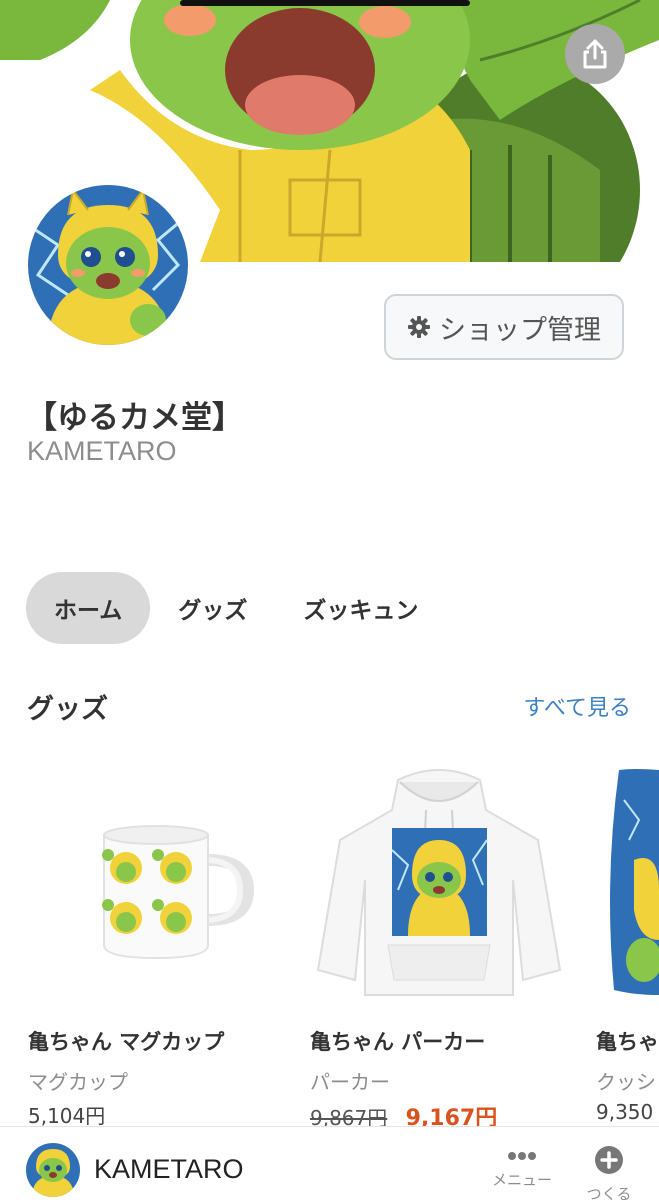 The image size is (659, 1204). I want to click on menu-button: メニュー, so click(522, 1168).